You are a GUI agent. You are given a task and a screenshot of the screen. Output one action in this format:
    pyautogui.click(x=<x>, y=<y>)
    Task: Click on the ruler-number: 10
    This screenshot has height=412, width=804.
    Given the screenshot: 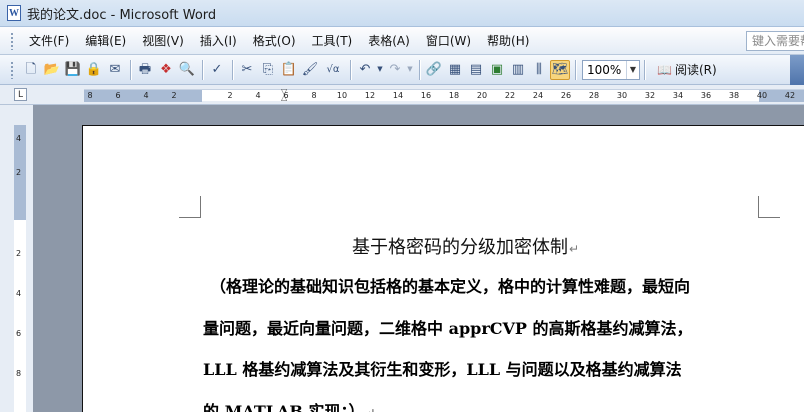 What is the action you would take?
    pyautogui.click(x=342, y=95)
    